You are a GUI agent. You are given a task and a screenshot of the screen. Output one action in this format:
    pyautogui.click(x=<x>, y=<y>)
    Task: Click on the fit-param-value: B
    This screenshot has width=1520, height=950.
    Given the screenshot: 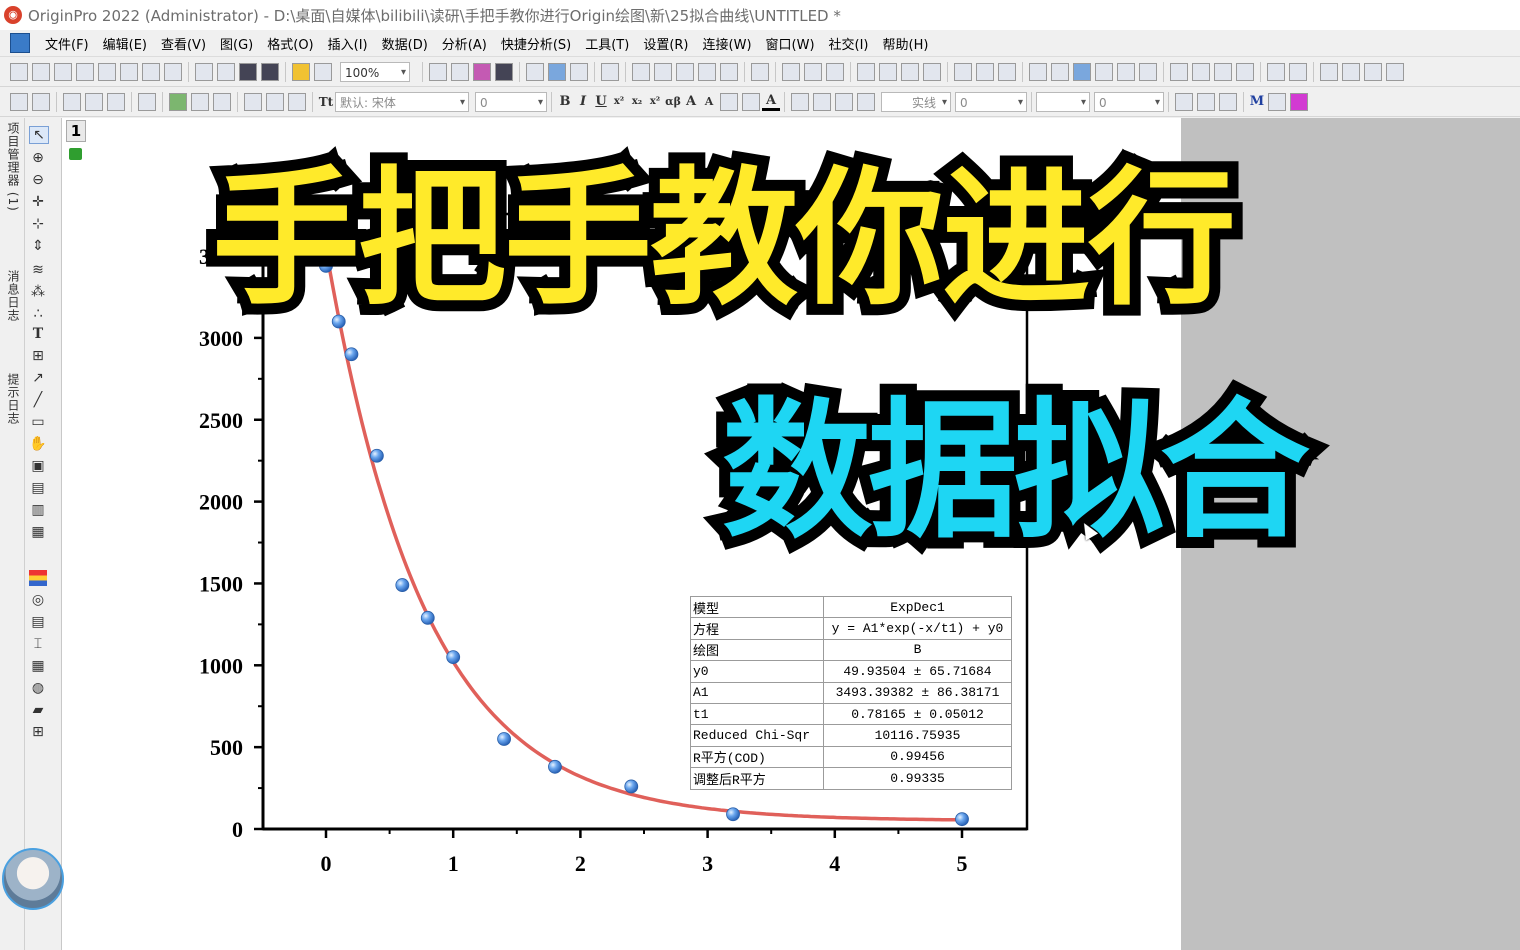 What is the action you would take?
    pyautogui.click(x=917, y=650)
    